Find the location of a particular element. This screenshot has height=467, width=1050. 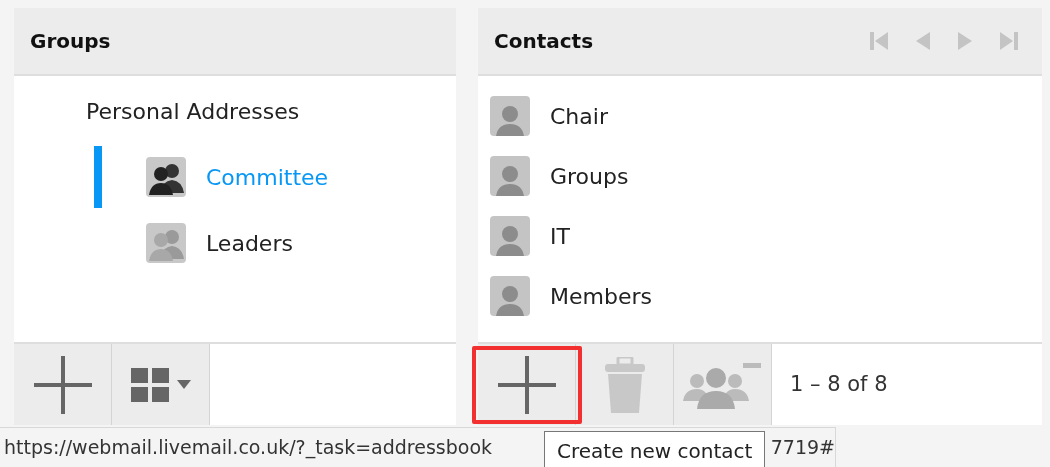

group-item: Personal Addresses is located at coordinates (193, 111).